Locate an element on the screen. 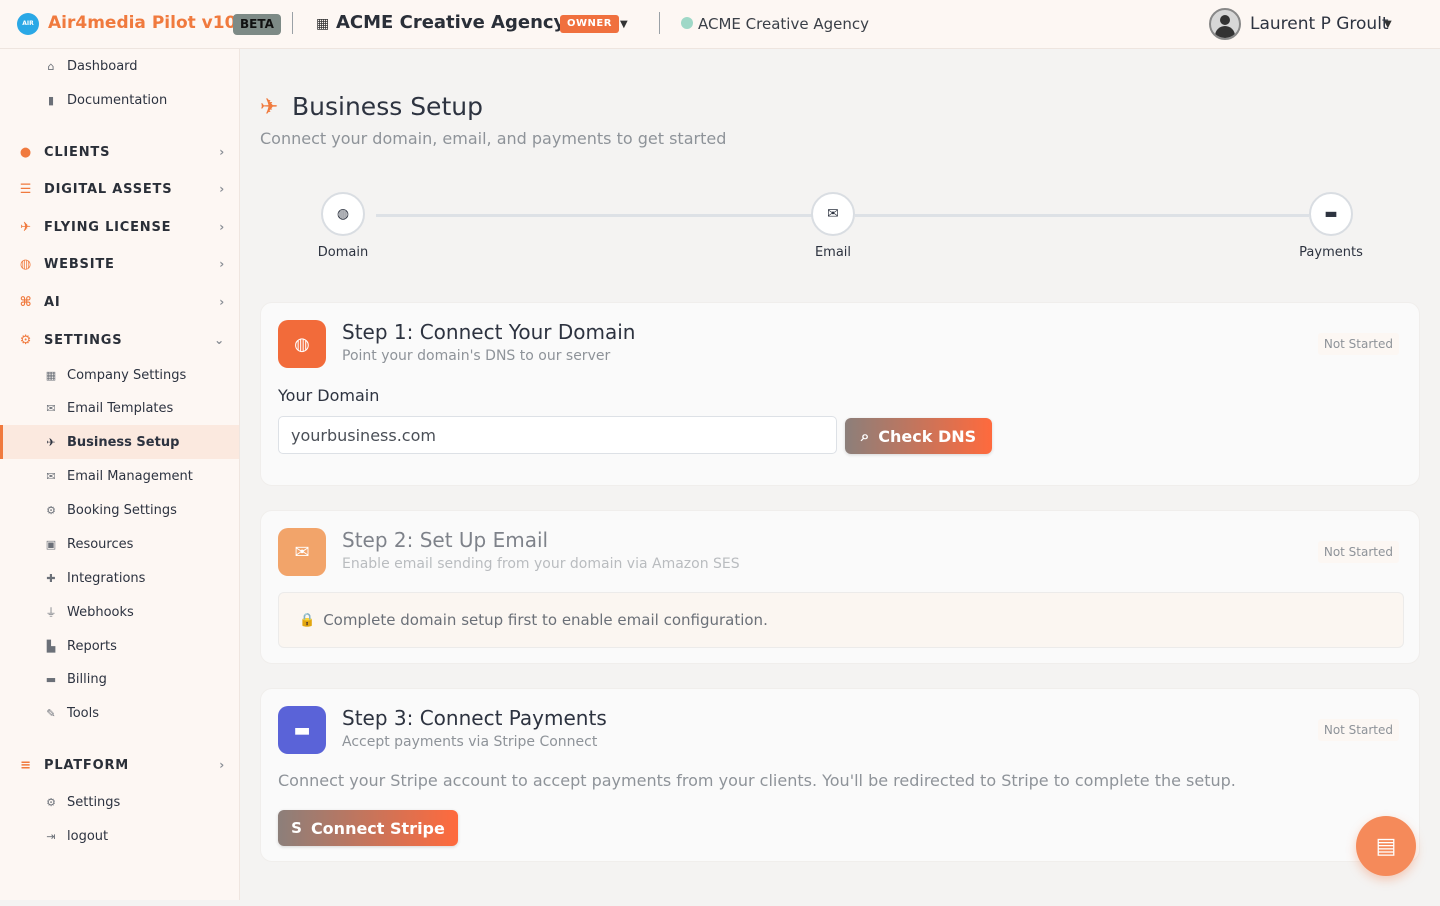  step-email-circle: ✉ is located at coordinates (833, 214).